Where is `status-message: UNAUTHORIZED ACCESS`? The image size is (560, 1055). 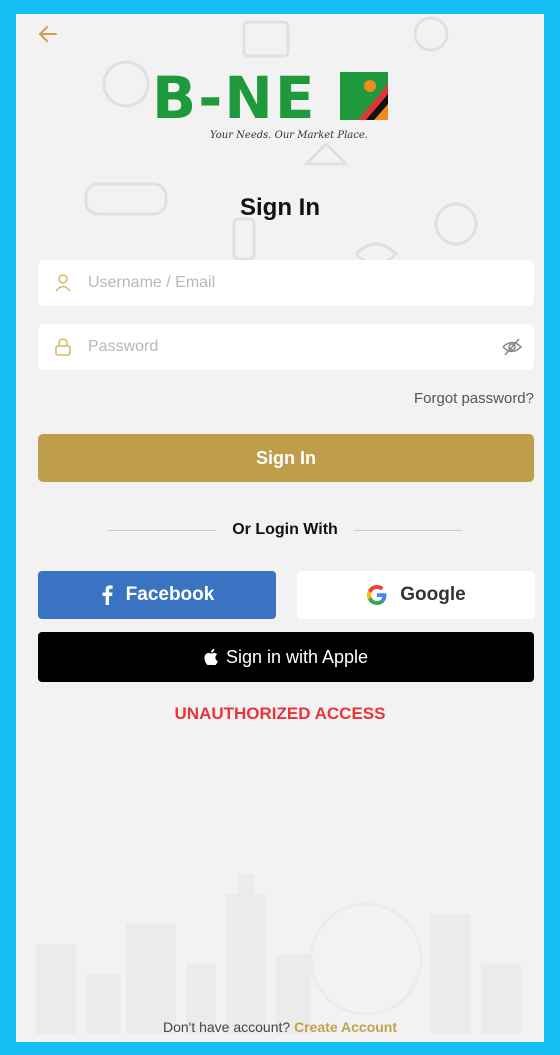 status-message: UNAUTHORIZED ACCESS is located at coordinates (280, 713).